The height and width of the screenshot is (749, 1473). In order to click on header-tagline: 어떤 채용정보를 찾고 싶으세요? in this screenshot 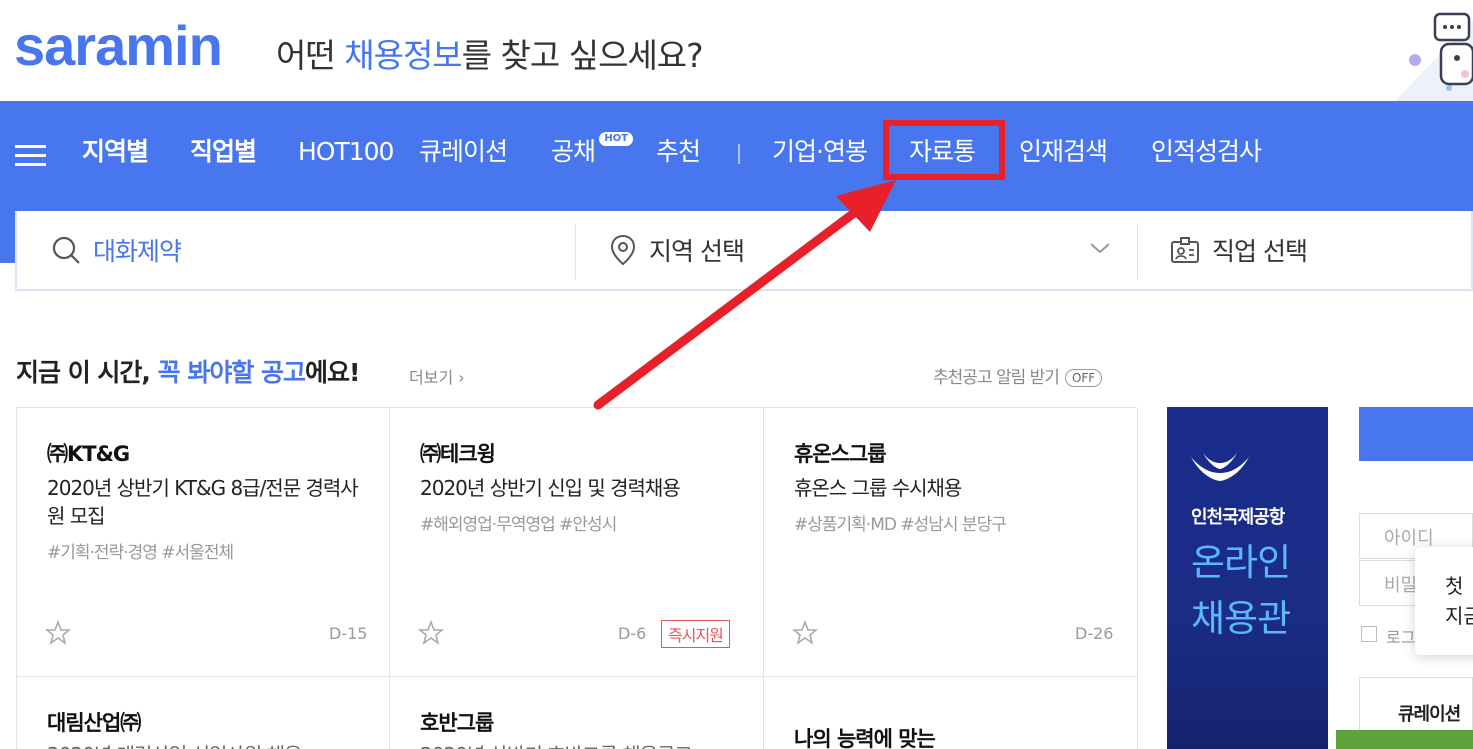, I will do `click(490, 56)`.